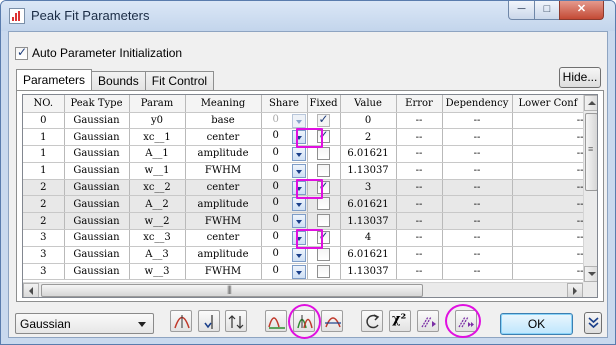  Describe the element at coordinates (179, 80) in the screenshot. I see `tab-fit-control: Fit Control` at that location.